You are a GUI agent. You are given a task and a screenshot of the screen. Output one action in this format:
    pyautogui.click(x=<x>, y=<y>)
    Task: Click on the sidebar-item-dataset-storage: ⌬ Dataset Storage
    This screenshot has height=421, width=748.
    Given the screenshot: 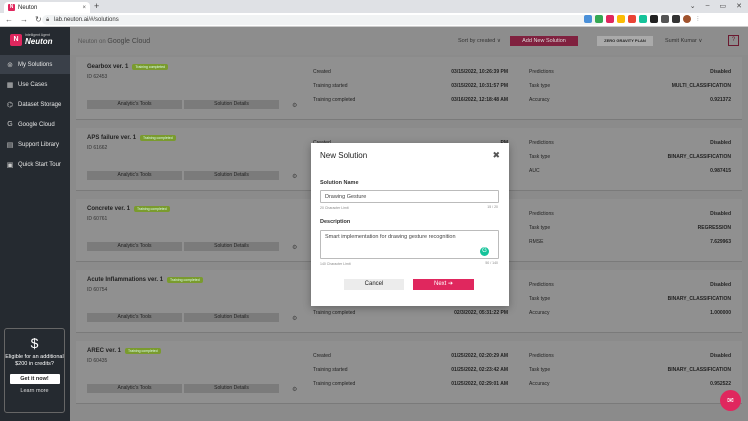 What is the action you would take?
    pyautogui.click(x=35, y=104)
    